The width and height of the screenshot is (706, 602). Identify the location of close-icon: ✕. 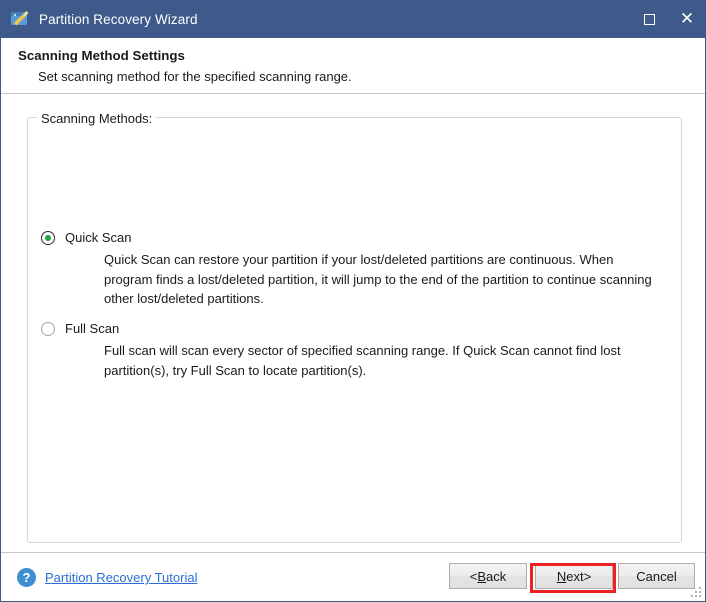
(687, 18).